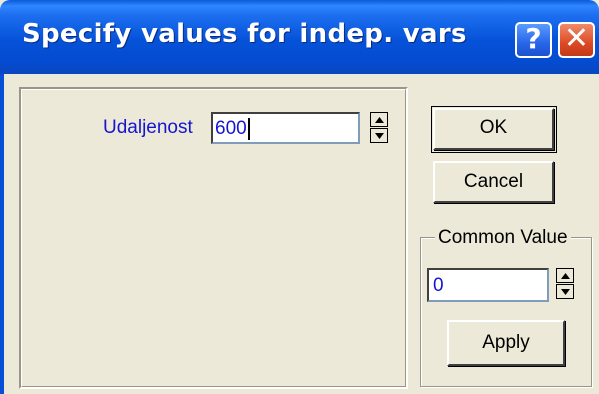  I want to click on common-value-input-value: 0, so click(438, 285).